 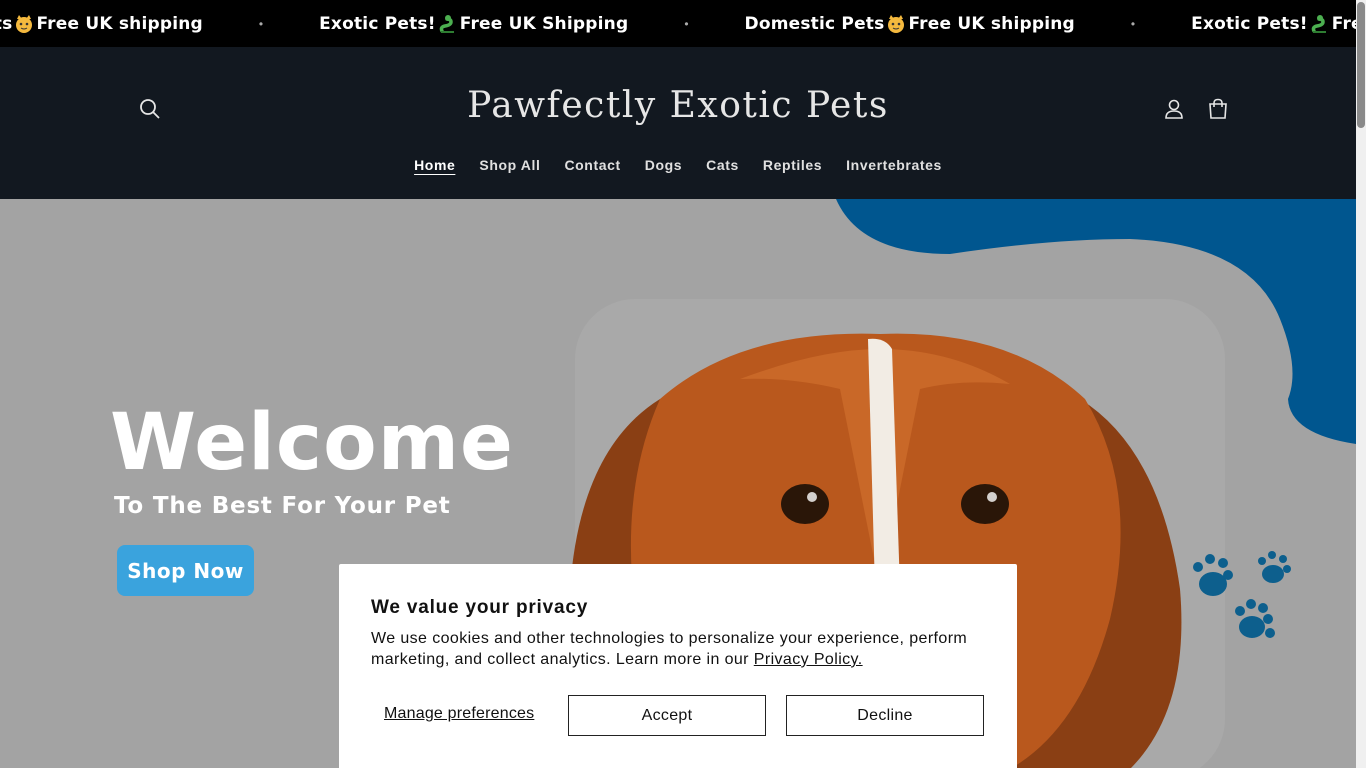 What do you see at coordinates (312, 443) in the screenshot?
I see `hero-title: Welcome` at bounding box center [312, 443].